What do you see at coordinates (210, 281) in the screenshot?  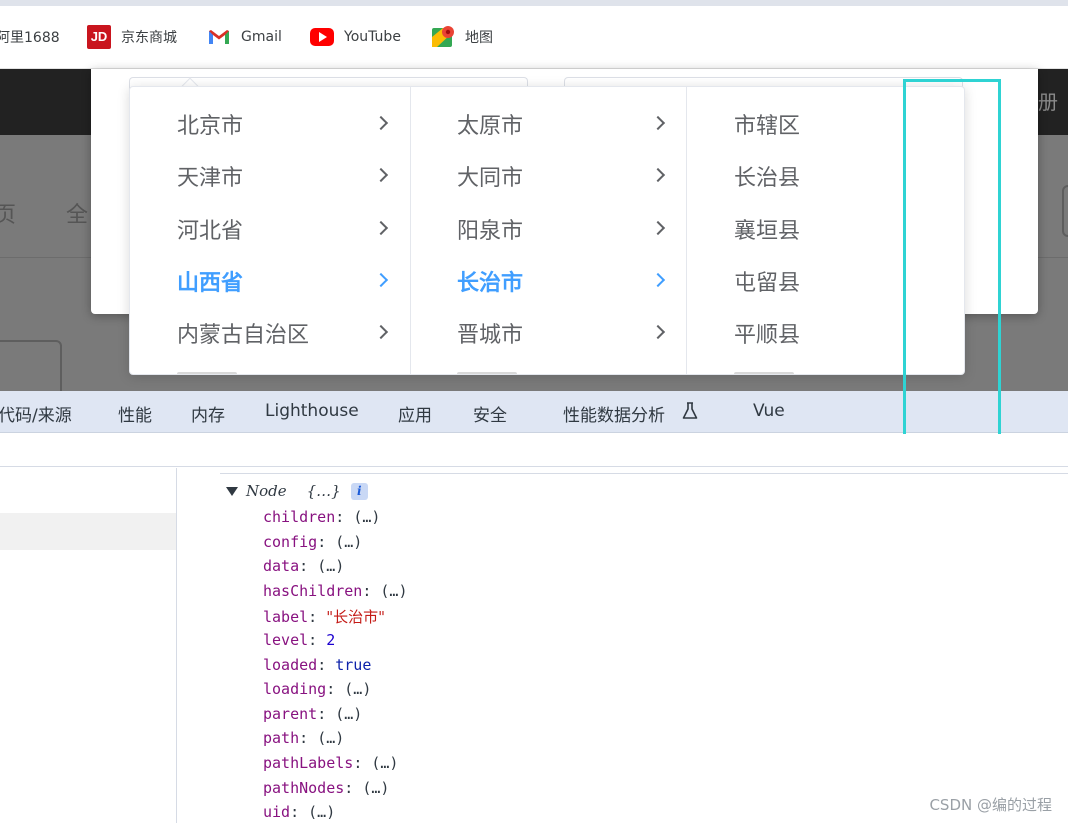 I see `cascader-option-active: 山西省` at bounding box center [210, 281].